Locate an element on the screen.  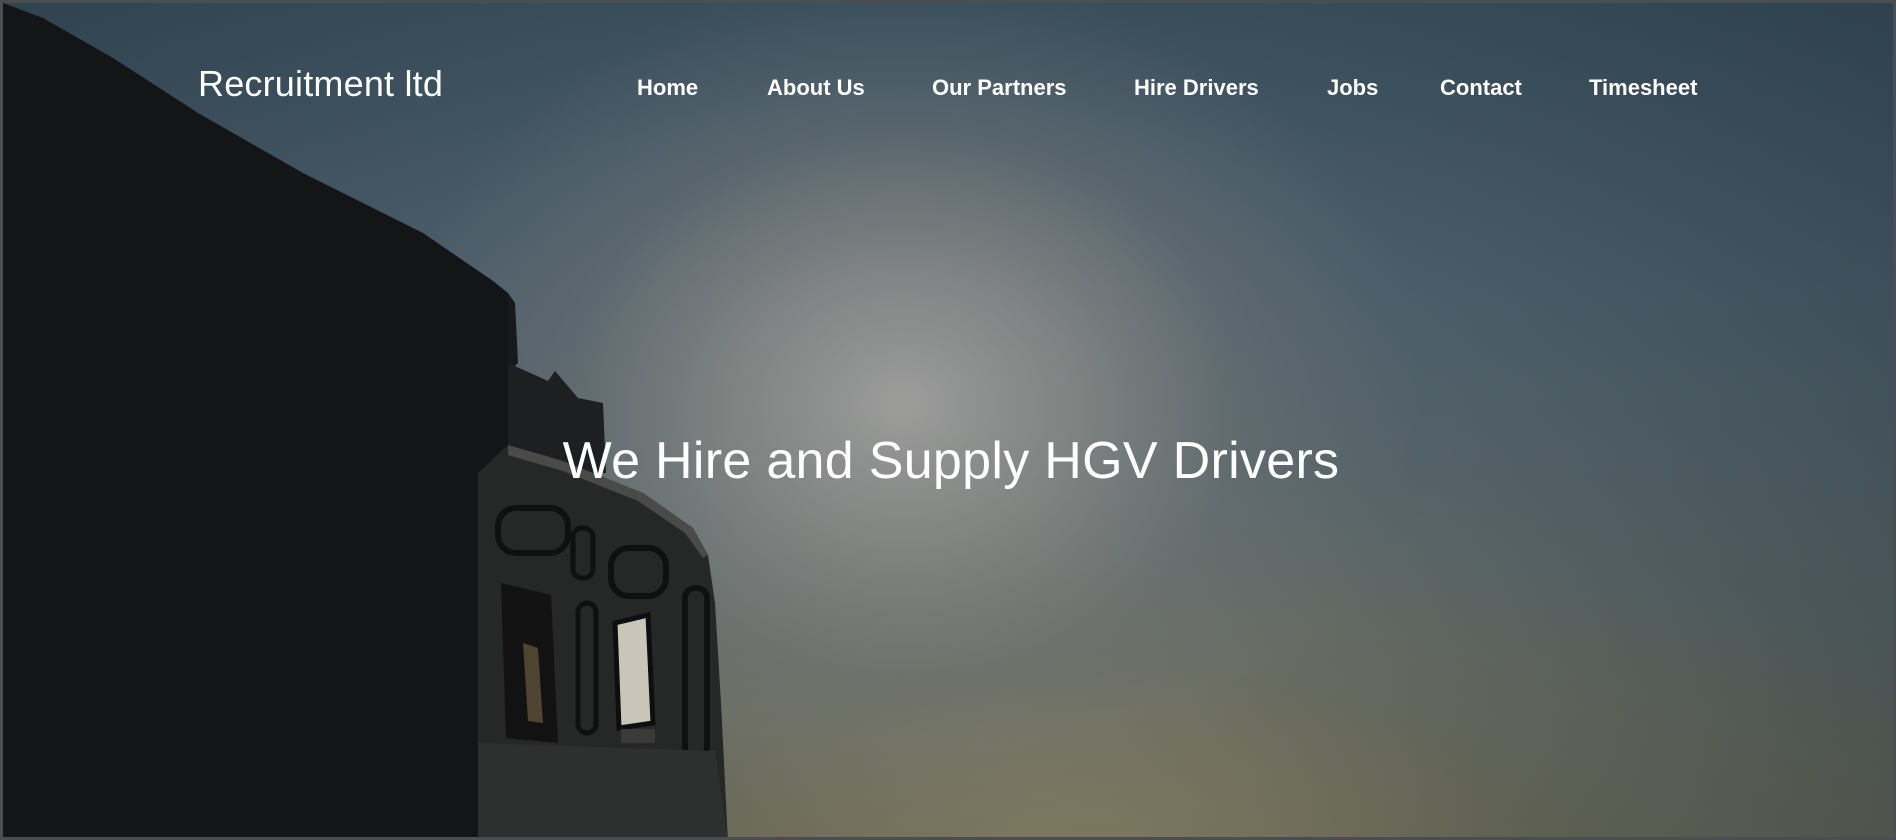
nav-item-contact: Contact is located at coordinates (1481, 88).